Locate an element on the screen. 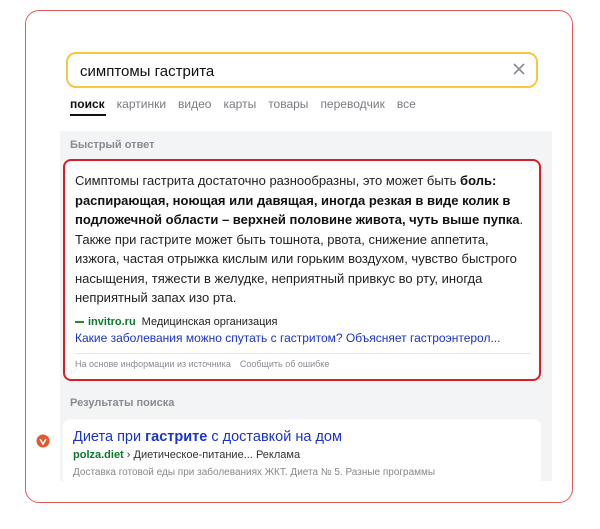  result-title-after: с доставкой на дом is located at coordinates (274, 437).